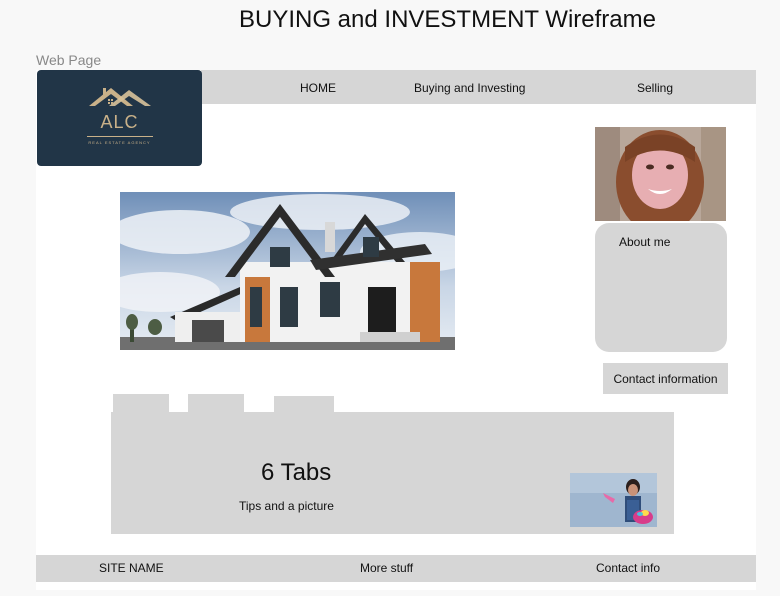  Describe the element at coordinates (661, 287) in the screenshot. I see `about-me-box: About me` at that location.